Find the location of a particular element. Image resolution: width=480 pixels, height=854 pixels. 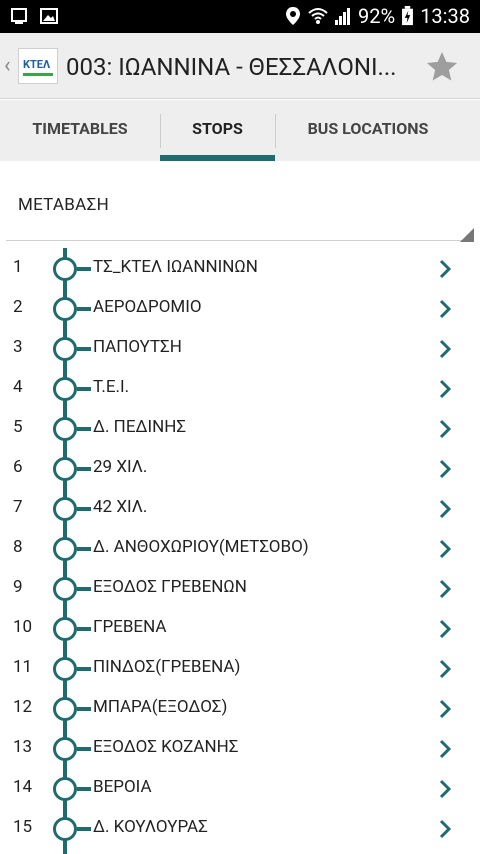

stop-row: 11 ΠΙΝΔΟΣ(ΓΡΕΒΕΝΑ) is located at coordinates (240, 668).